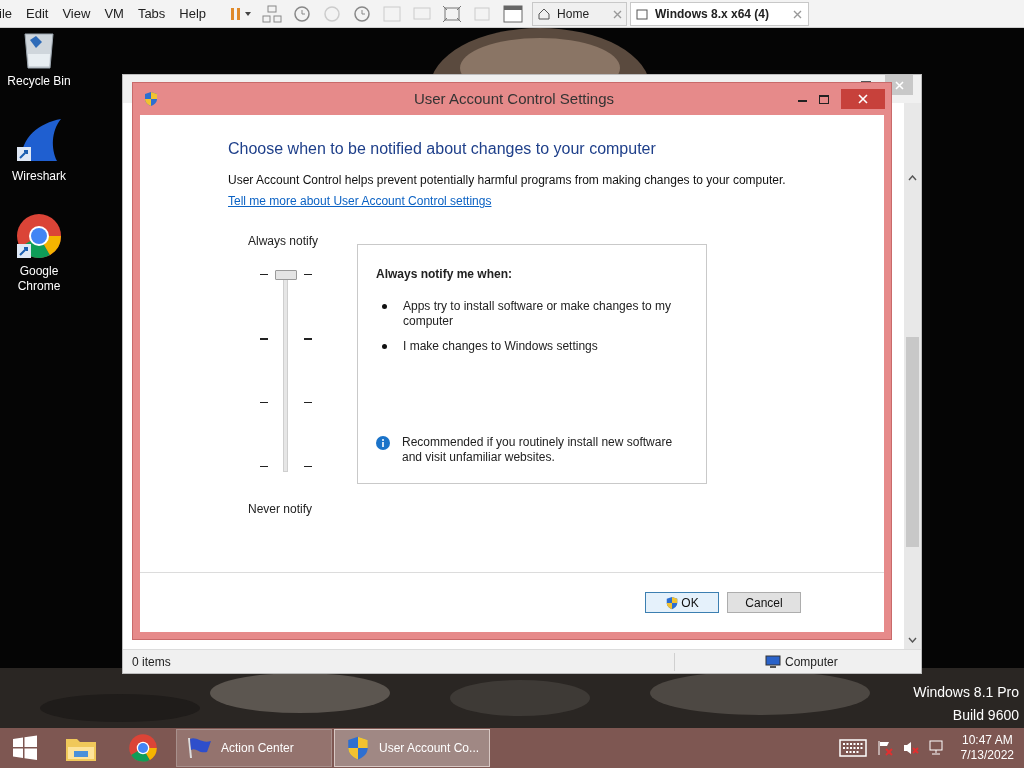 The height and width of the screenshot is (768, 1024). Describe the element at coordinates (193, 13) in the screenshot. I see `menu-item: Help` at that location.